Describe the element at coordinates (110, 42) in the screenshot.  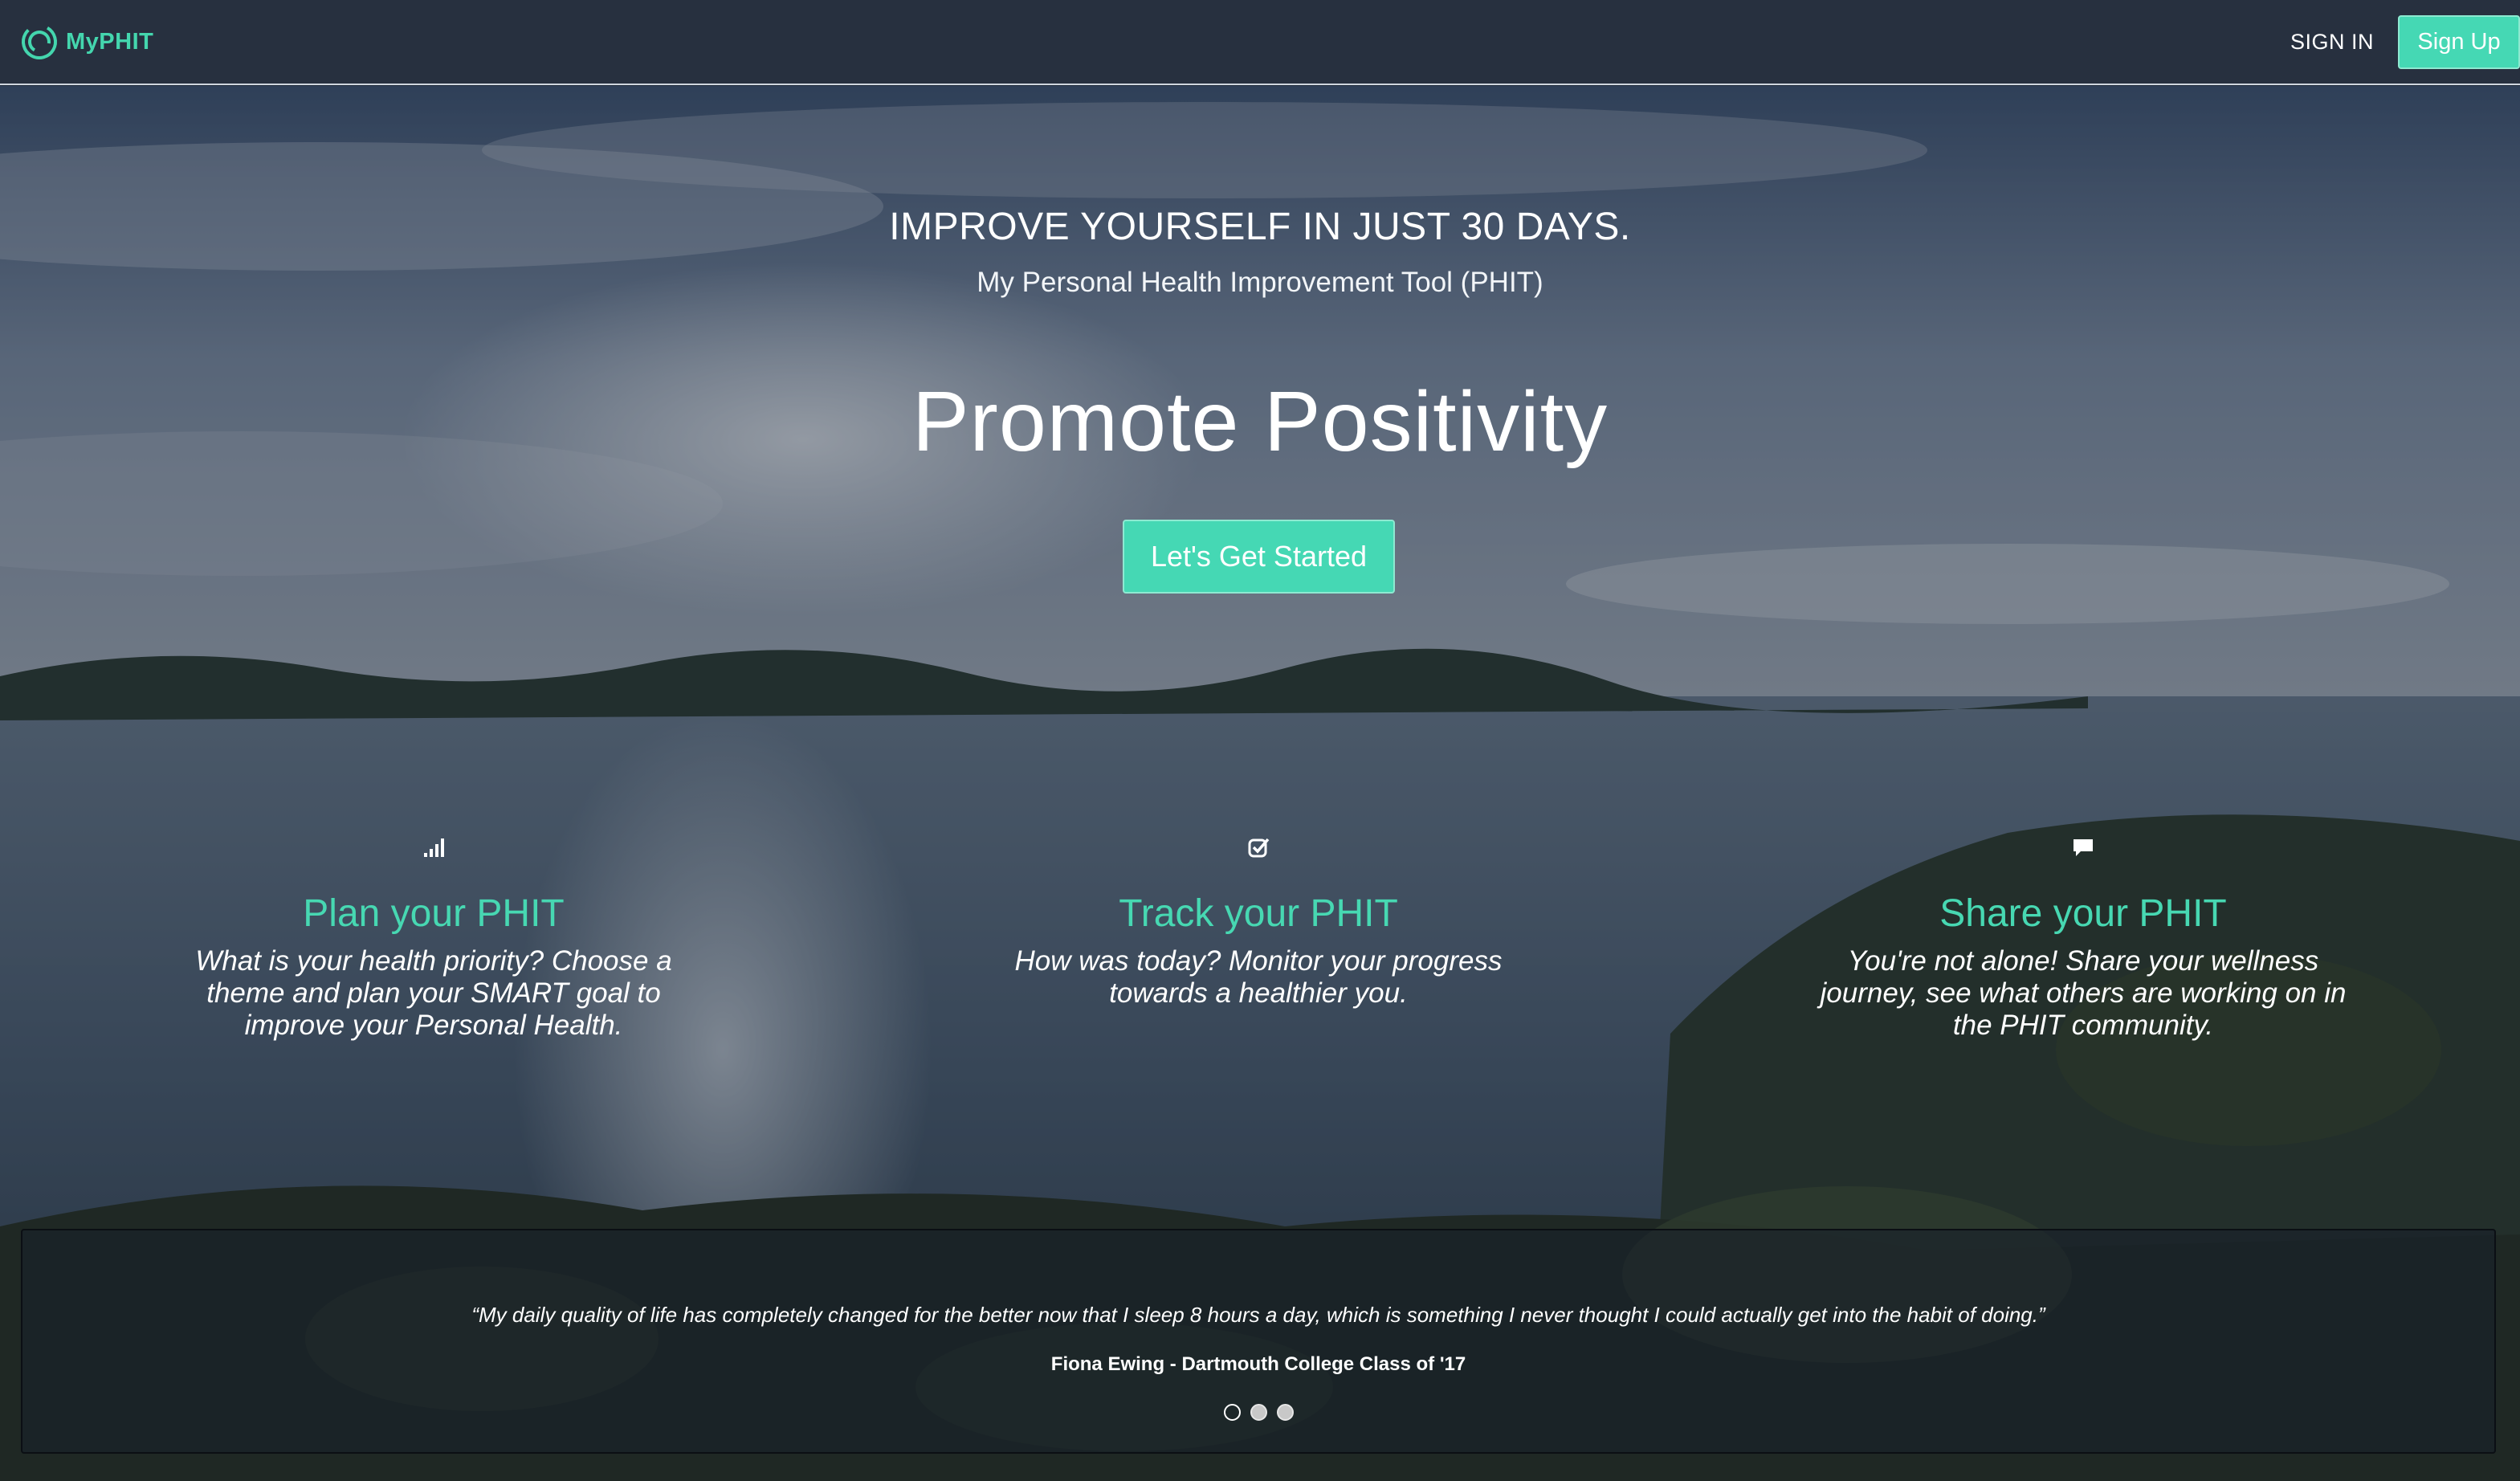
I see `brand-name: MyPHIT` at that location.